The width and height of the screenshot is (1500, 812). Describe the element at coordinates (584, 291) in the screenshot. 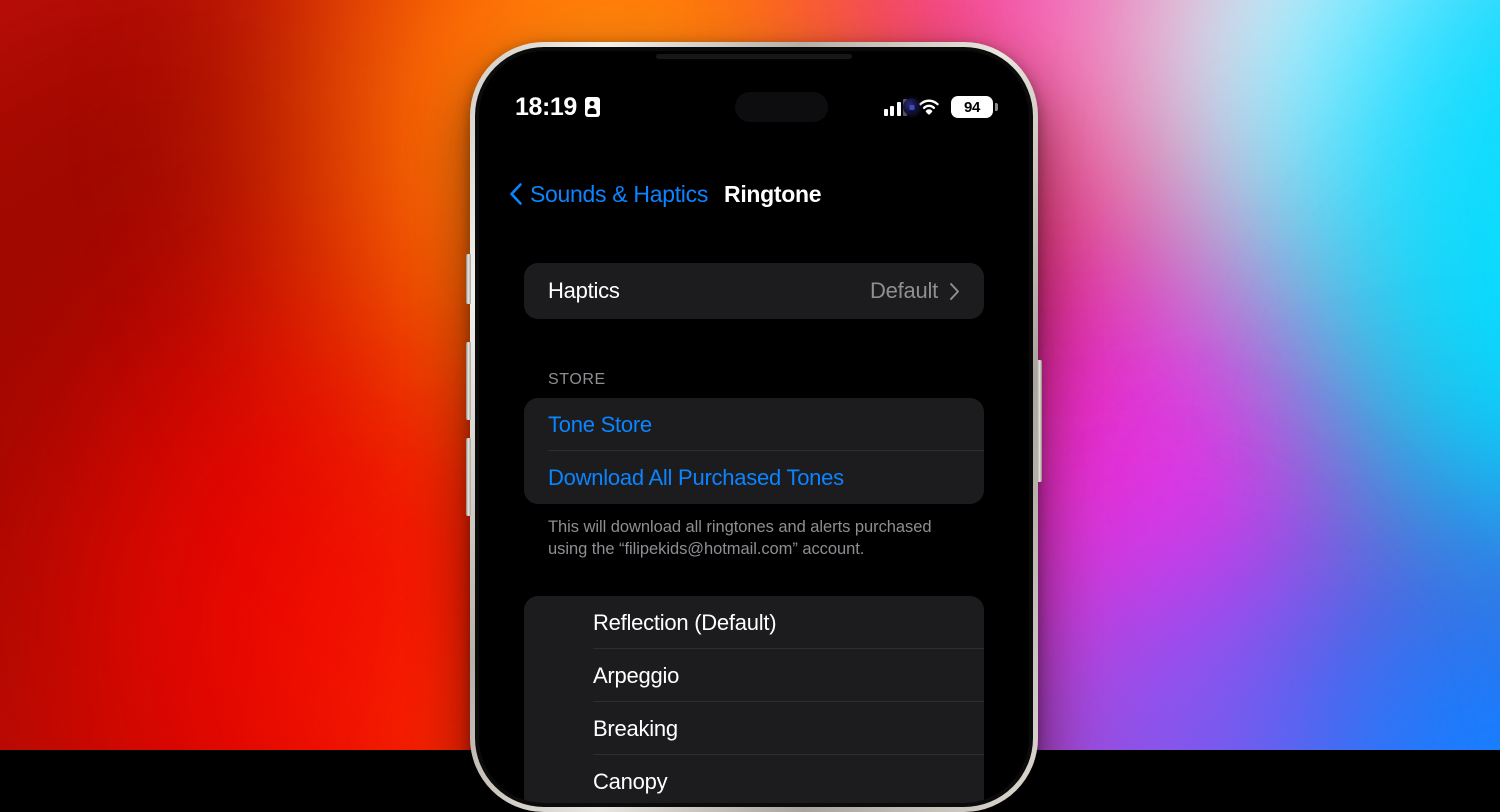

I see `haptics-label: Haptics` at that location.